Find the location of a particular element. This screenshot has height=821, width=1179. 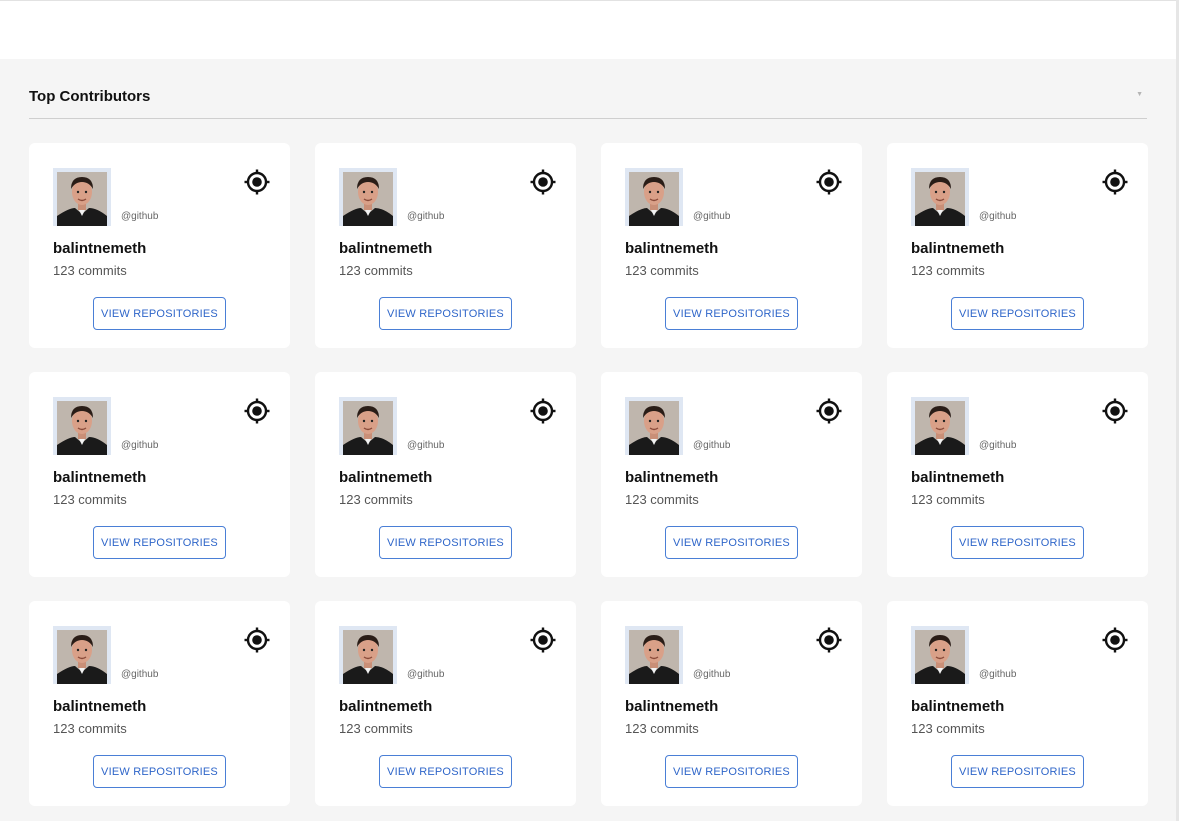

chevron-down-icon: ▼ is located at coordinates (1139, 95).